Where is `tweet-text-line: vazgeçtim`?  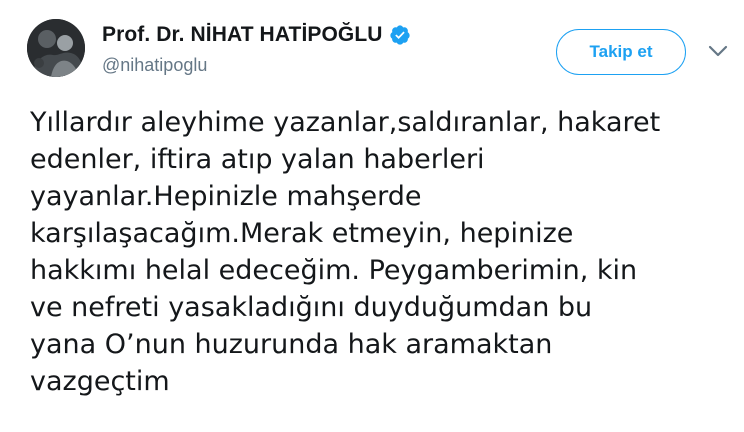
tweet-text-line: vazgeçtim is located at coordinates (100, 381).